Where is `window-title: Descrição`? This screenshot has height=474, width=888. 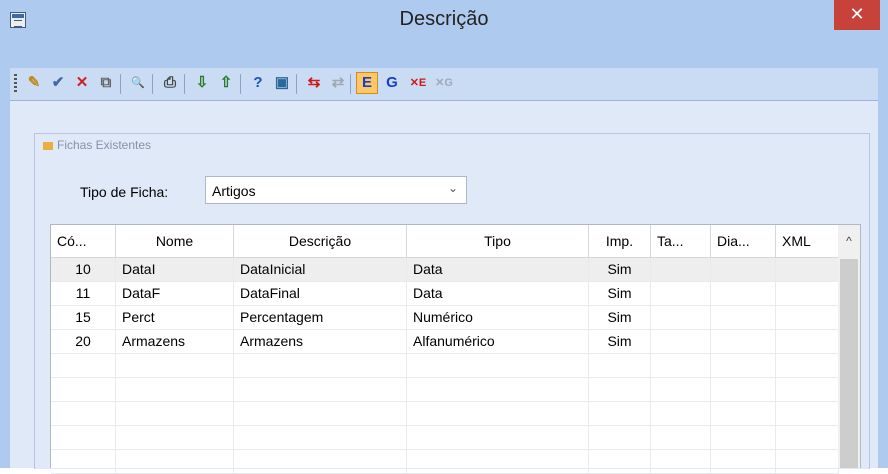
window-title: Descrição is located at coordinates (444, 19).